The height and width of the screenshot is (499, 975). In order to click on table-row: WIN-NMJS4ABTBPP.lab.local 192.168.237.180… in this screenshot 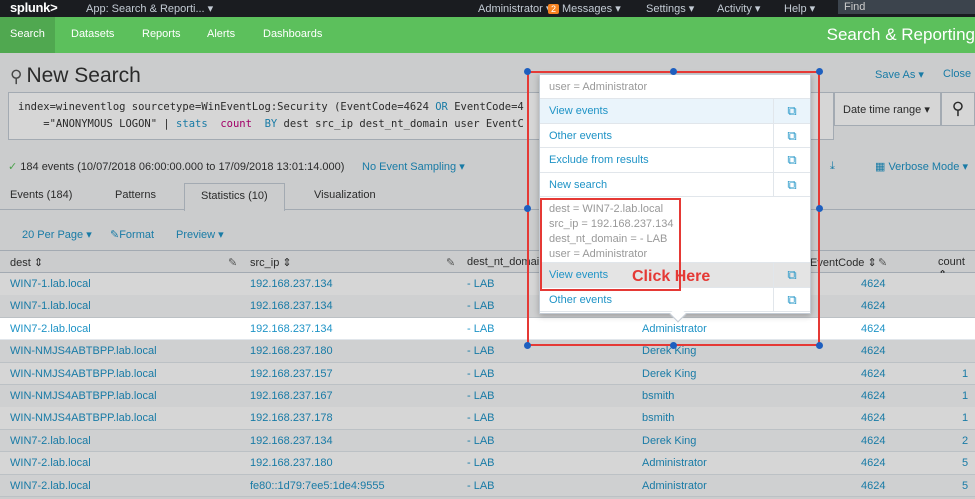, I will do `click(487, 351)`.